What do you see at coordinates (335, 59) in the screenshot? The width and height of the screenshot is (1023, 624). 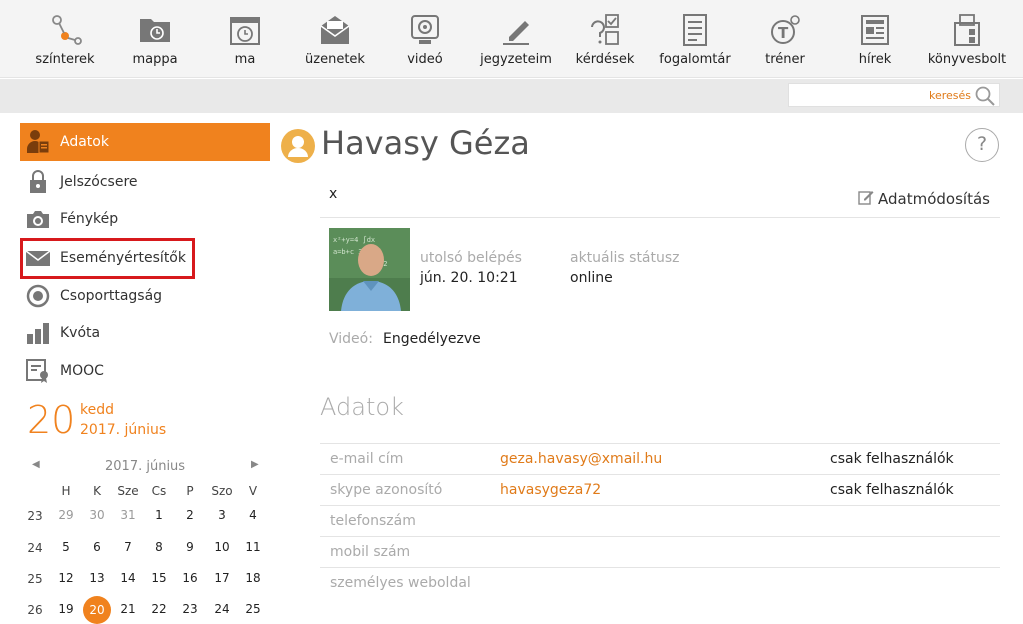 I see `toolbar-label: üzenetek` at bounding box center [335, 59].